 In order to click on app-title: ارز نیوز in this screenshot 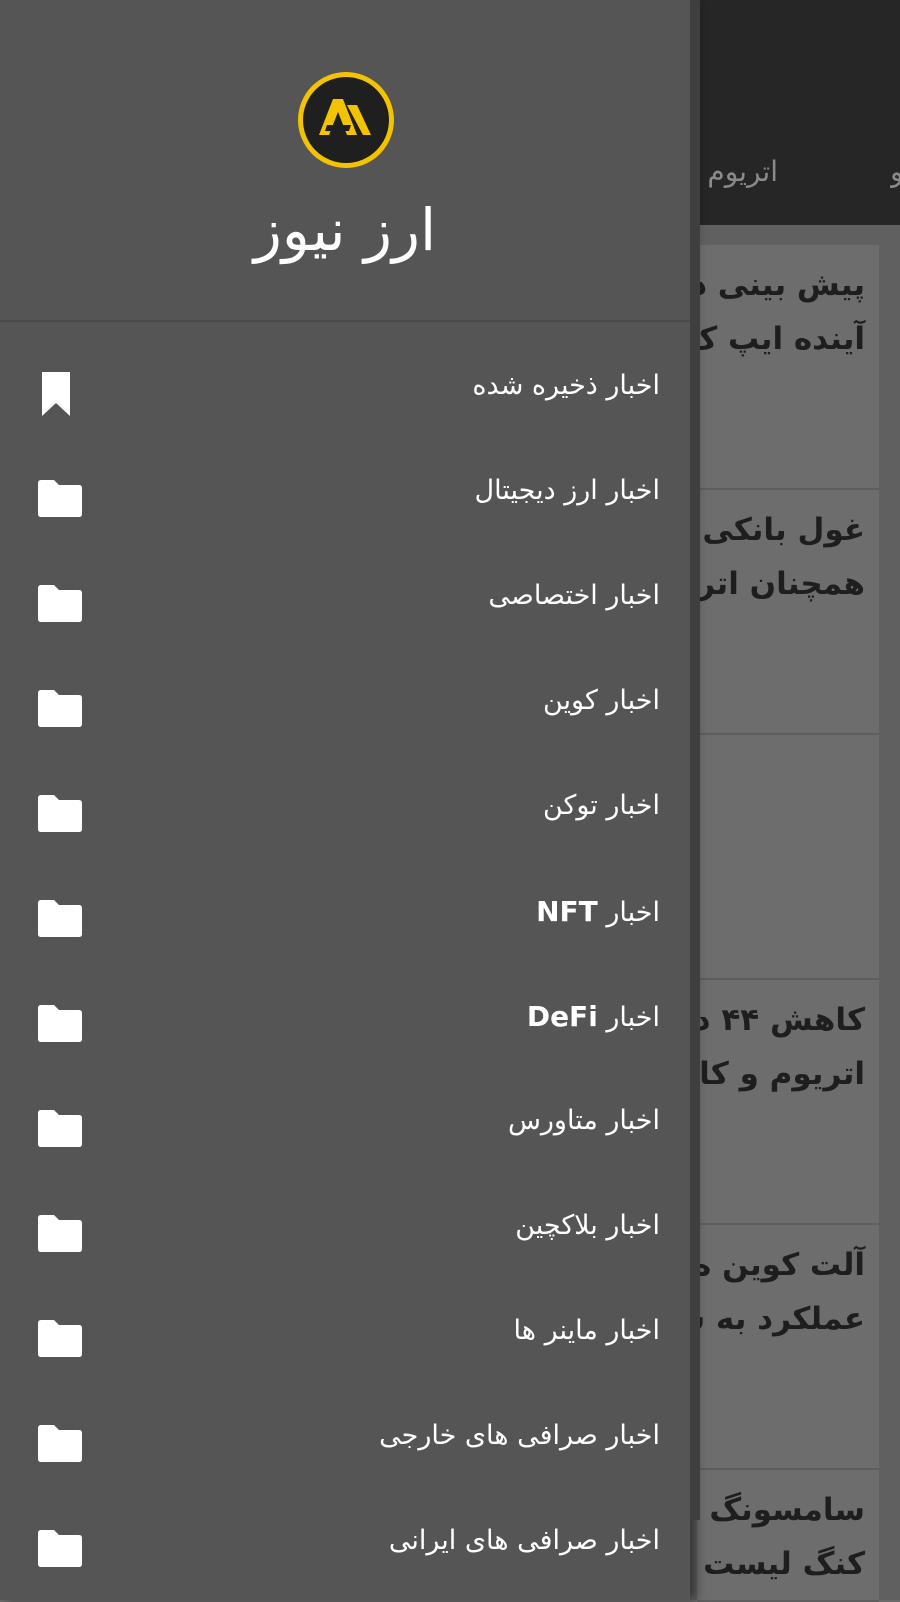, I will do `click(345, 230)`.